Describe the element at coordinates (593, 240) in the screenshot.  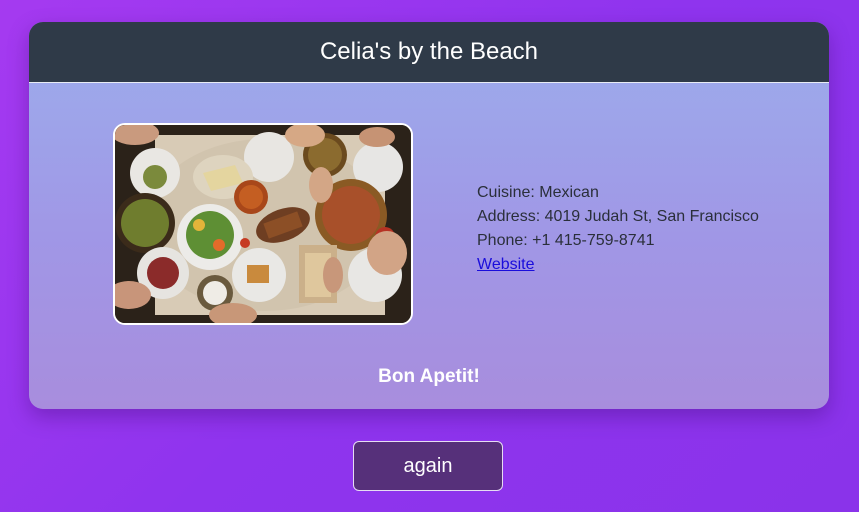
I see `phone-value: +1 415-759-8741` at that location.